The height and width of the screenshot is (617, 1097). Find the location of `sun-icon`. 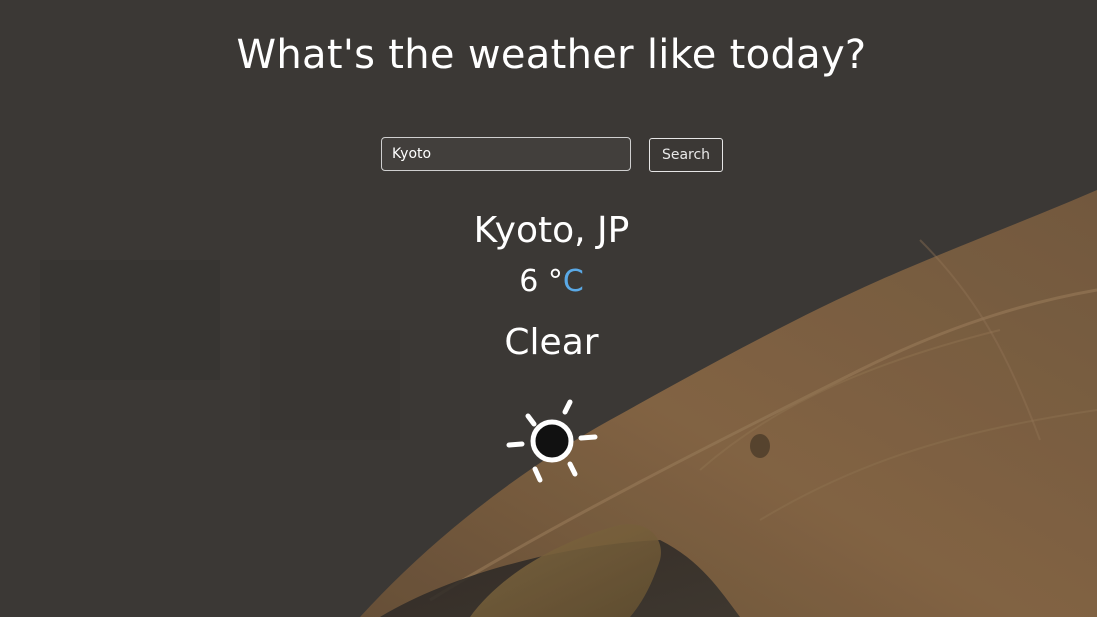

sun-icon is located at coordinates (552, 441).